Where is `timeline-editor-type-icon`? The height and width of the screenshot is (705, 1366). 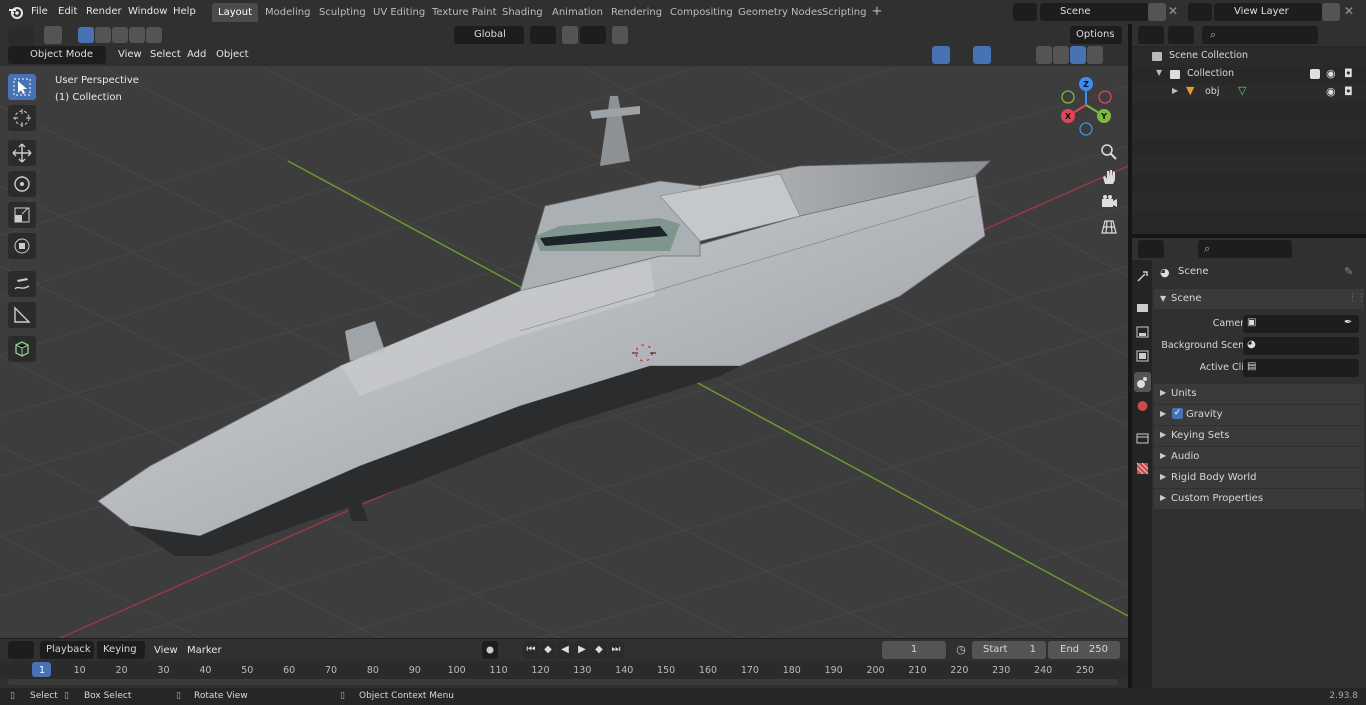
timeline-editor-type-icon is located at coordinates (21, 650).